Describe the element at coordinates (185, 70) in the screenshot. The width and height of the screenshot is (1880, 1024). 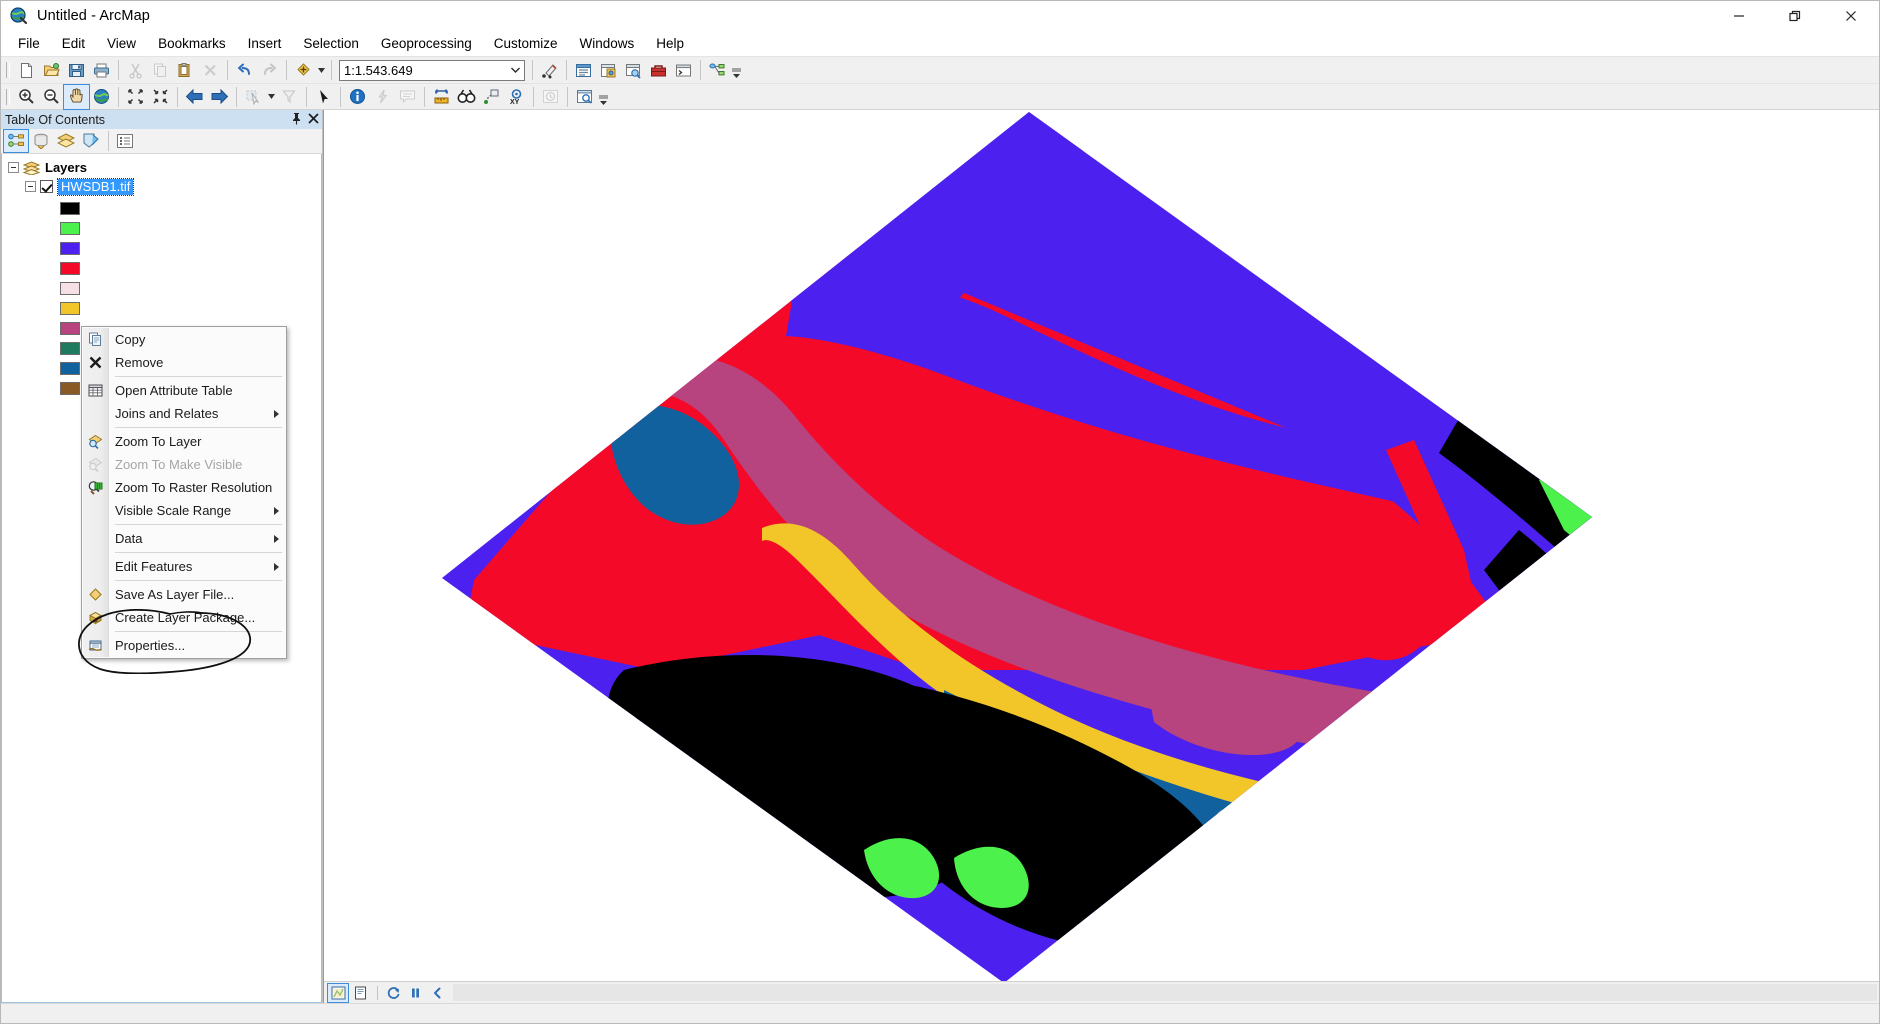
I see `paste-icon` at that location.